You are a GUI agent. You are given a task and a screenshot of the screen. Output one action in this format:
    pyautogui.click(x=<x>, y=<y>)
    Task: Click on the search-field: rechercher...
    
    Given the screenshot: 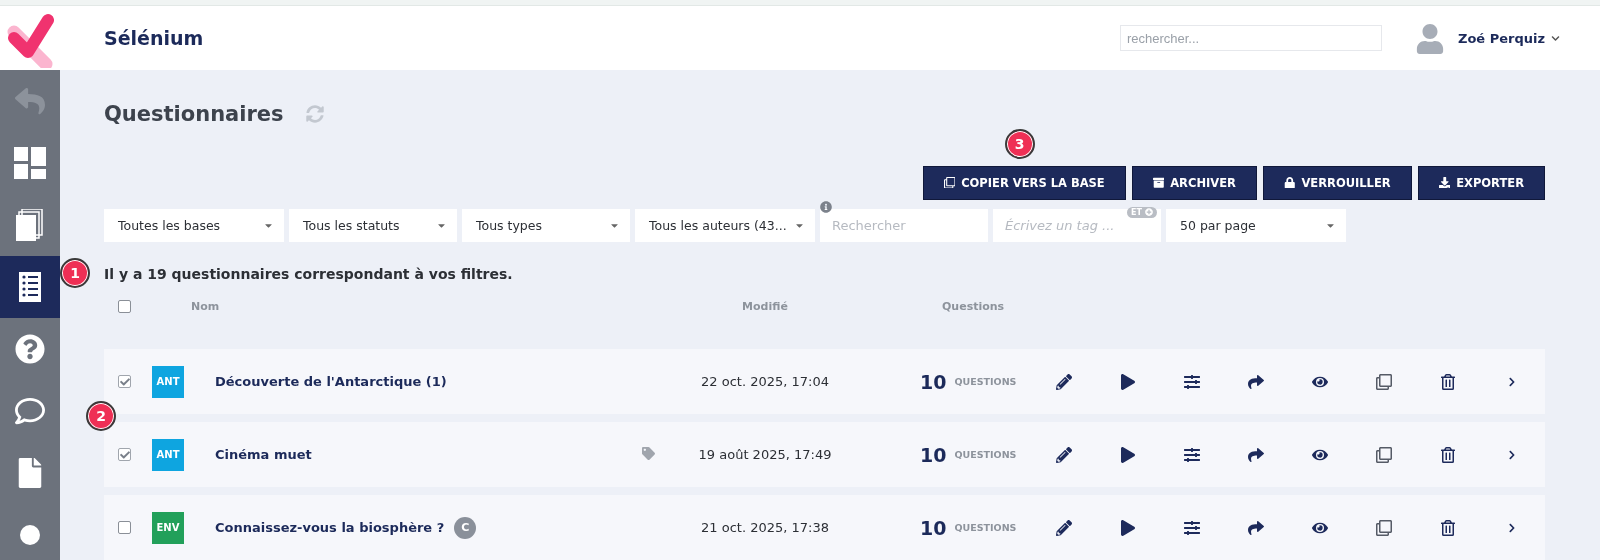 What is the action you would take?
    pyautogui.click(x=1250, y=38)
    